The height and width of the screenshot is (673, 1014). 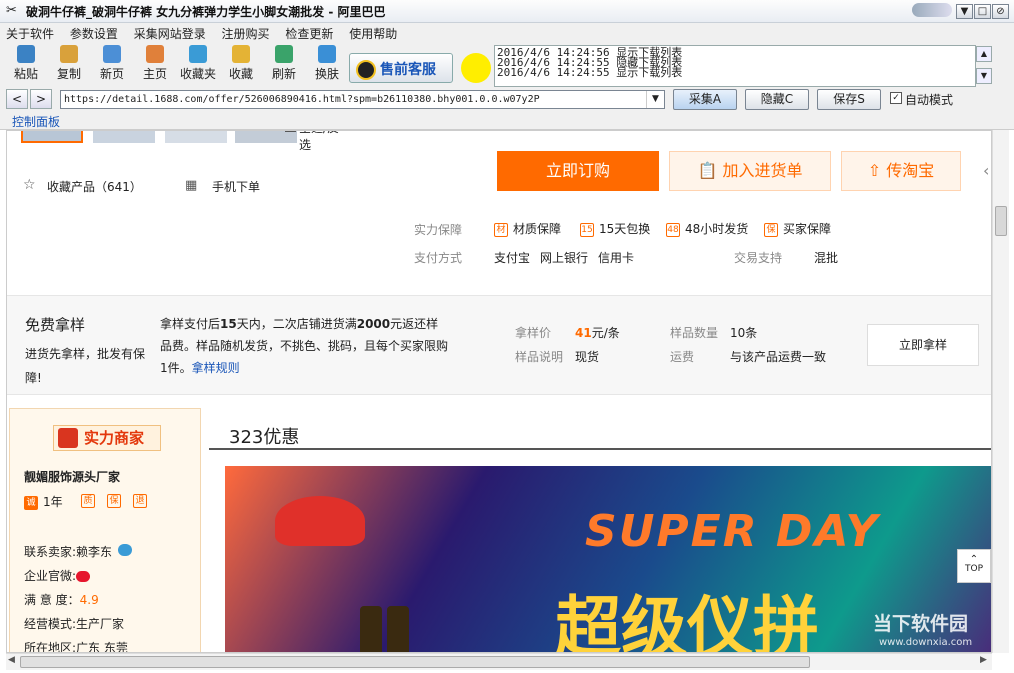 I want to click on collect-product-link: 收藏产品（641）, so click(x=94, y=186).